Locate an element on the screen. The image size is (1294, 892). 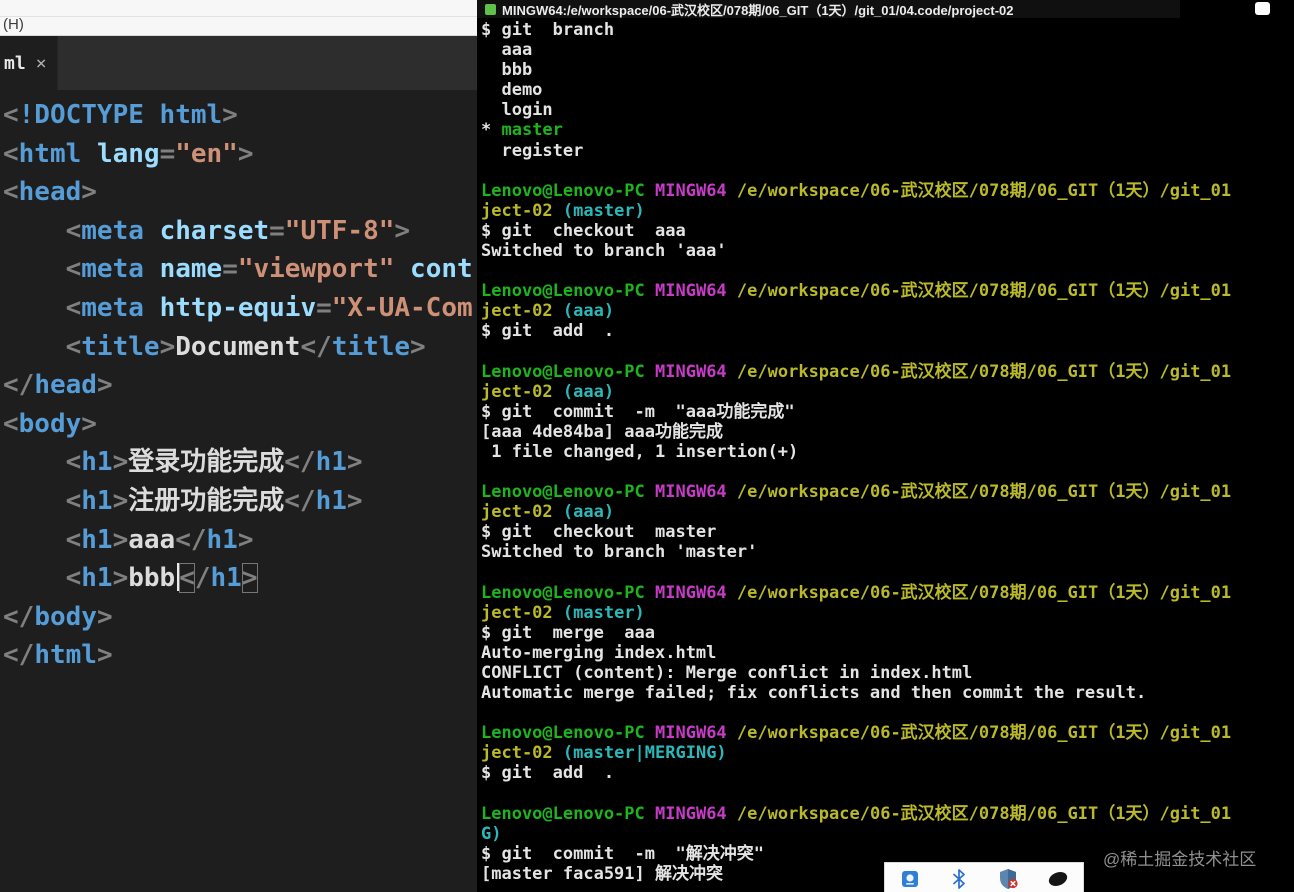
term-line-token: $ git checkout aaa is located at coordinates (583, 230).